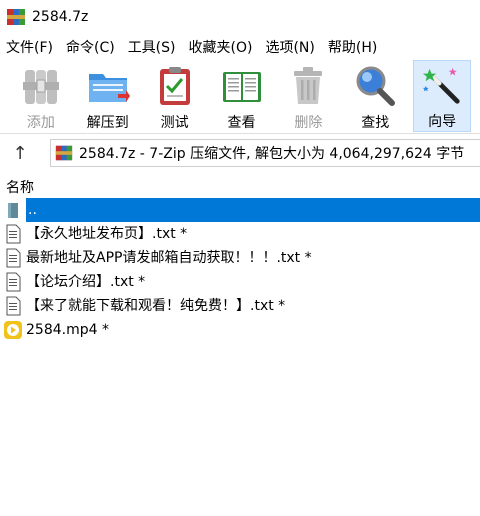  I want to click on toolbar: 添加 解压到 测试 查看 删除 查找 向导, so click(240, 97).